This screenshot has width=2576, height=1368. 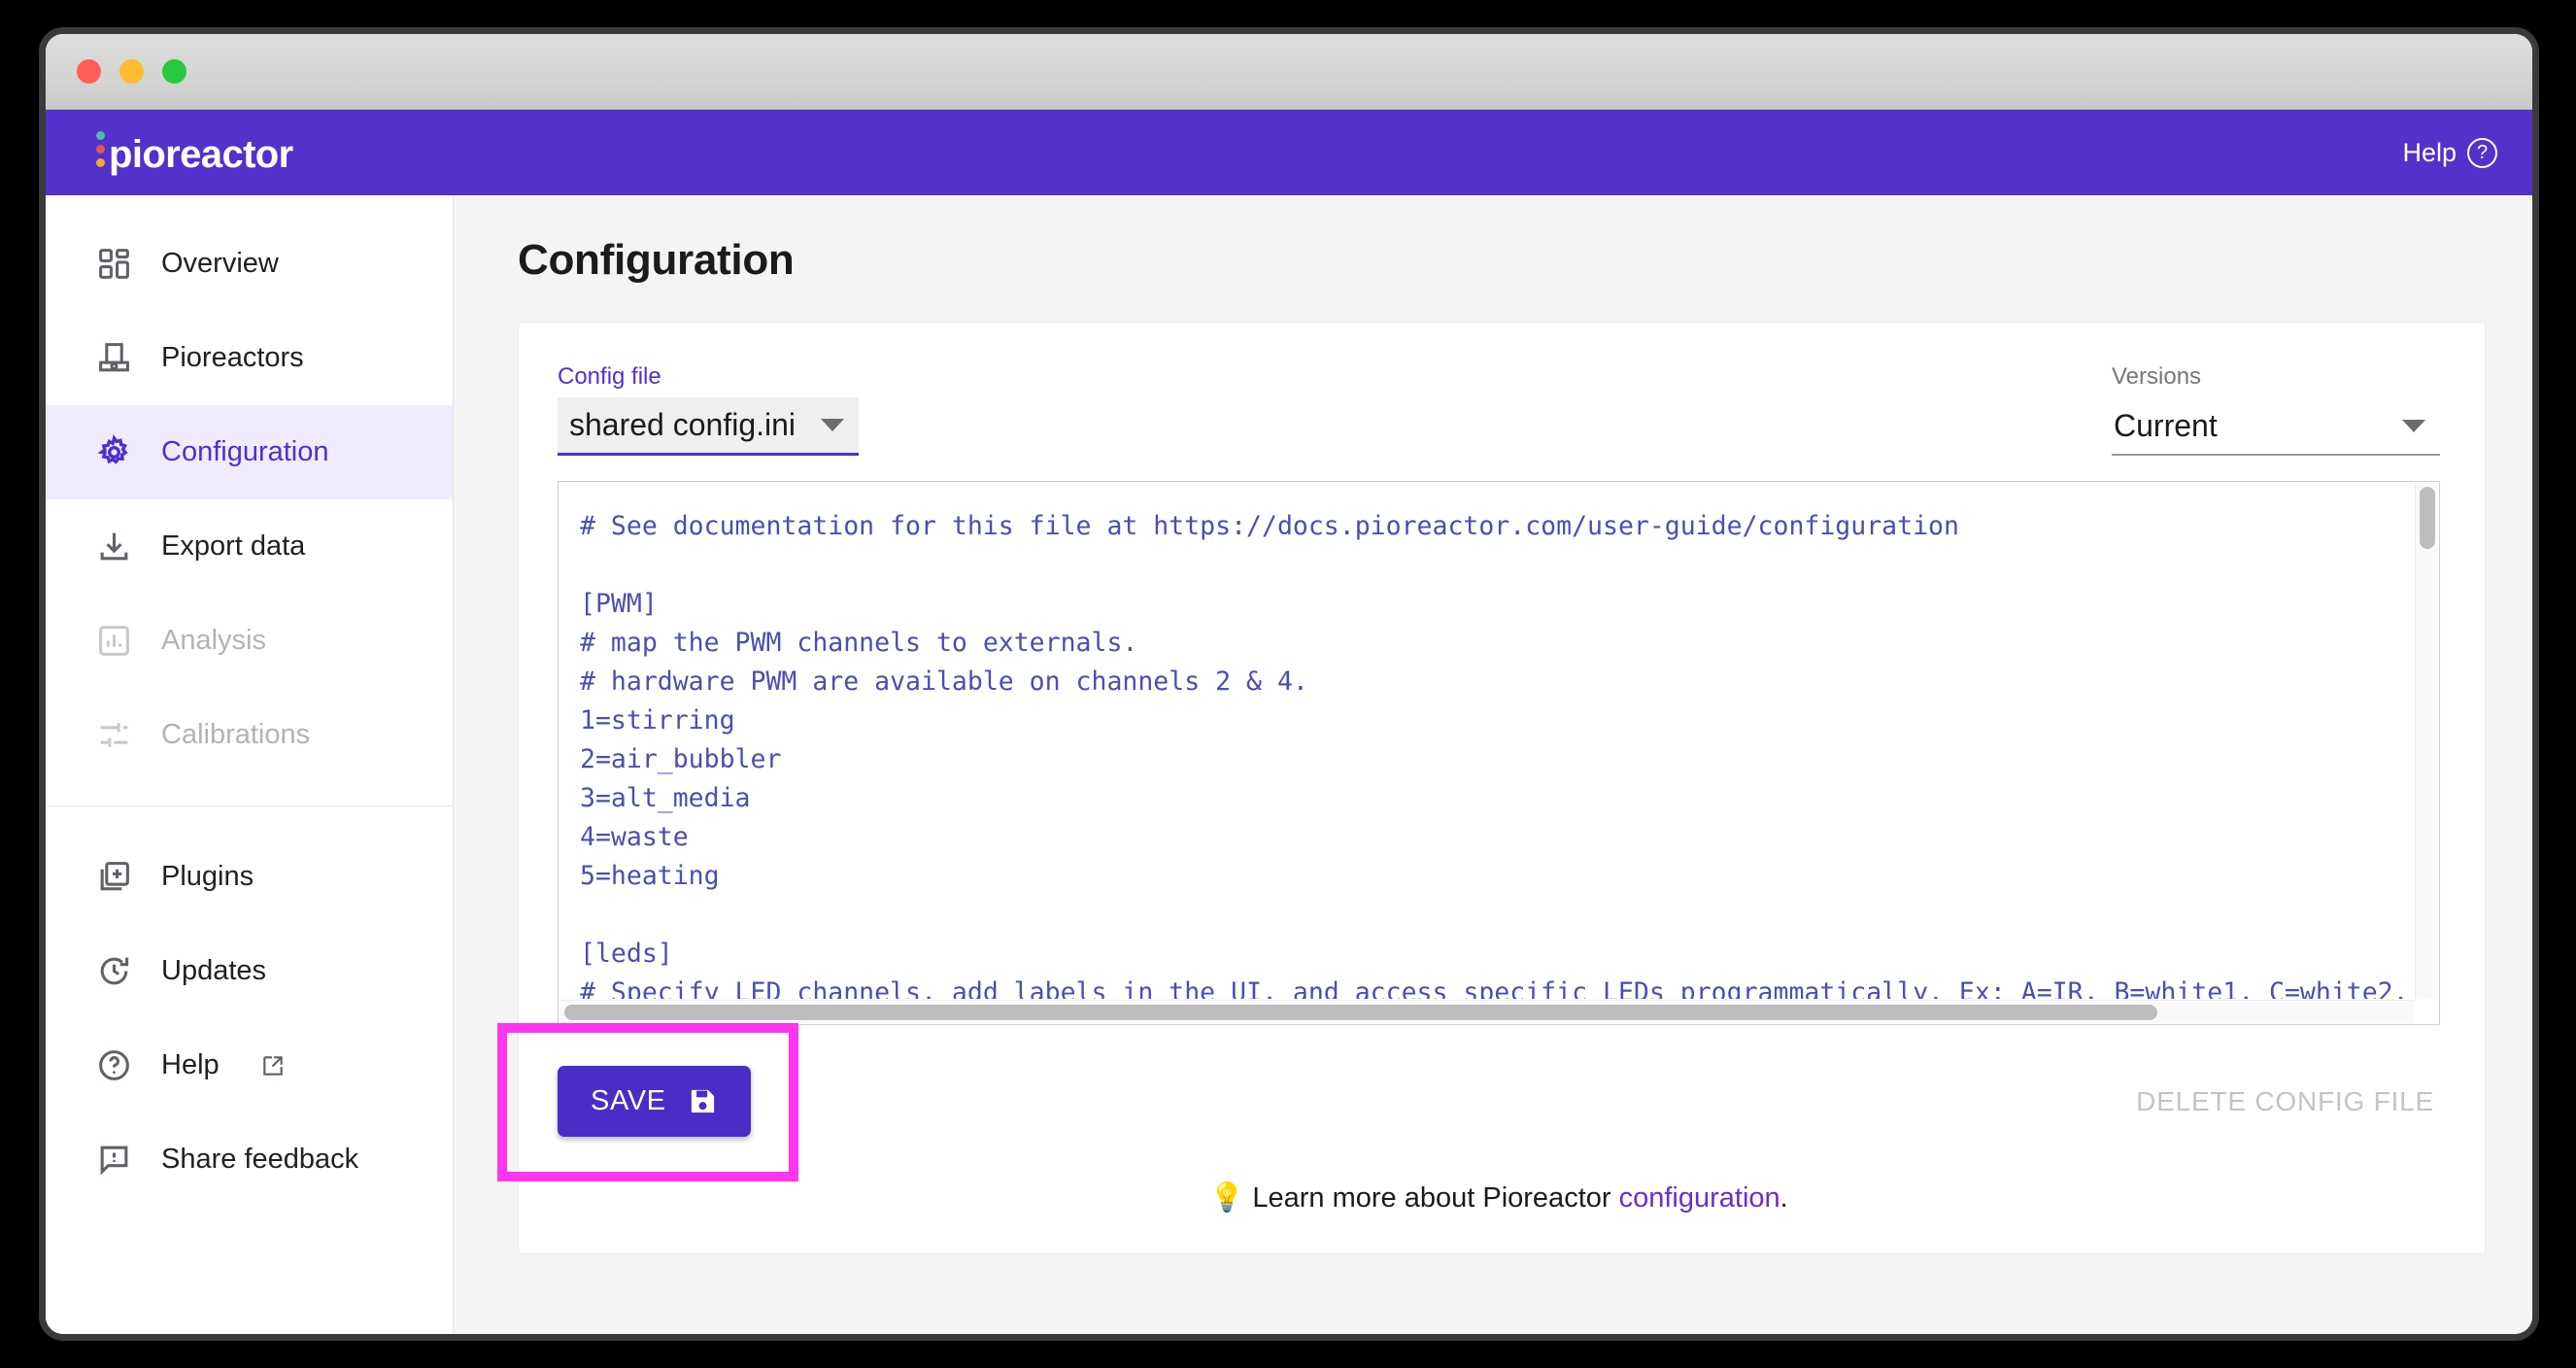 What do you see at coordinates (207, 876) in the screenshot?
I see `sidebar-item-label: Plugins` at bounding box center [207, 876].